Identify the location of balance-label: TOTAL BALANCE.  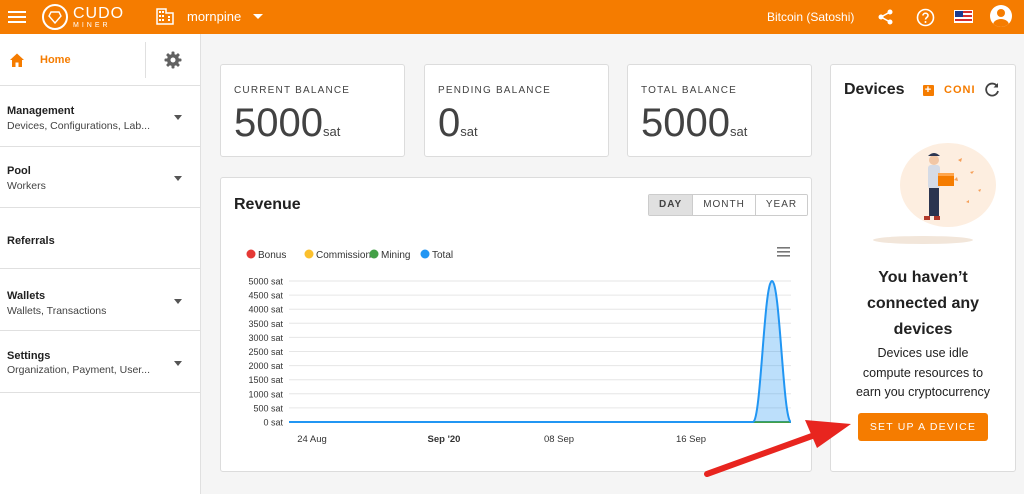
(689, 90).